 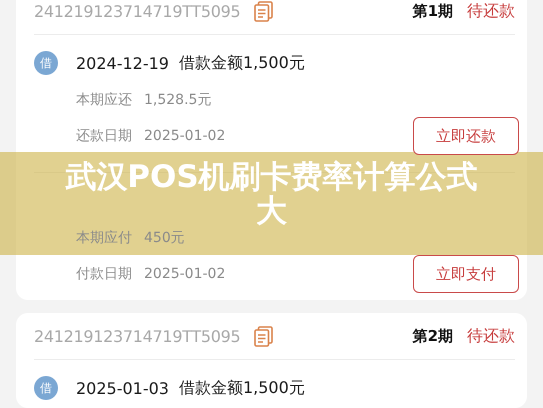 What do you see at coordinates (271, 194) in the screenshot?
I see `overlay-title: 武汉POS机刷卡费率计算公式大` at bounding box center [271, 194].